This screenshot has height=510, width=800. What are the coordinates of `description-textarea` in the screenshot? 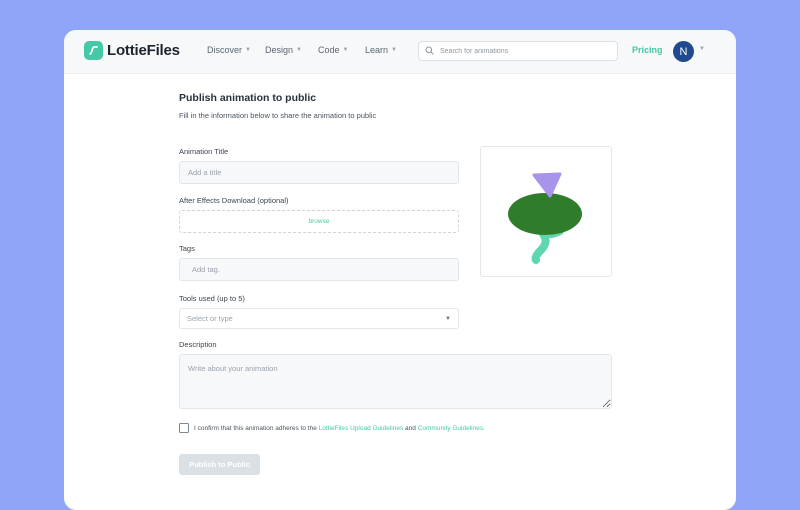 It's located at (395, 381).